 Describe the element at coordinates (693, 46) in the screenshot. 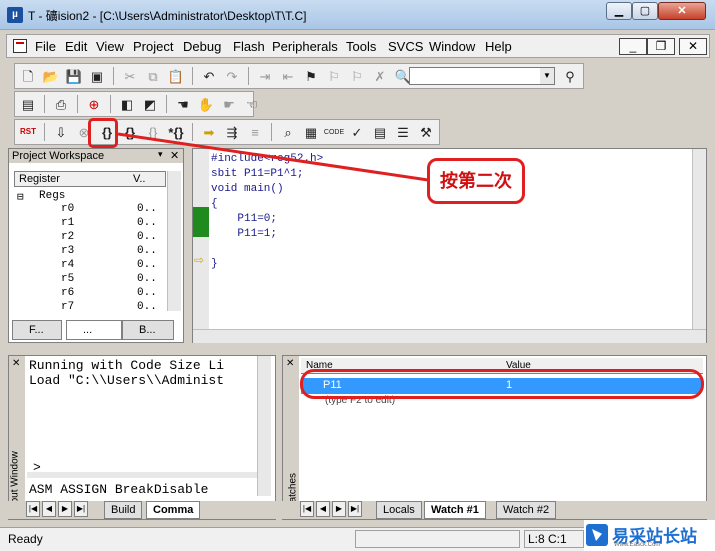

I see `mdi-close-button: ✕` at that location.